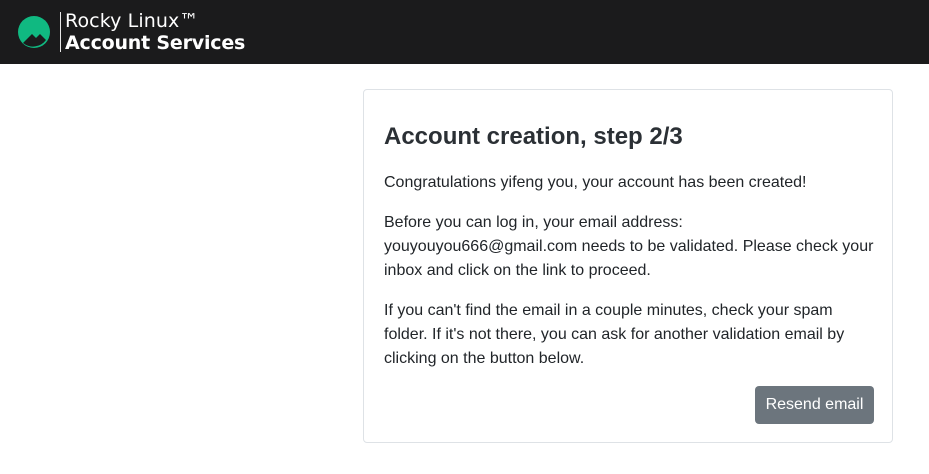 The height and width of the screenshot is (474, 929). What do you see at coordinates (464, 32) in the screenshot?
I see `top-navbar: Rocky Linux™ Account Services` at bounding box center [464, 32].